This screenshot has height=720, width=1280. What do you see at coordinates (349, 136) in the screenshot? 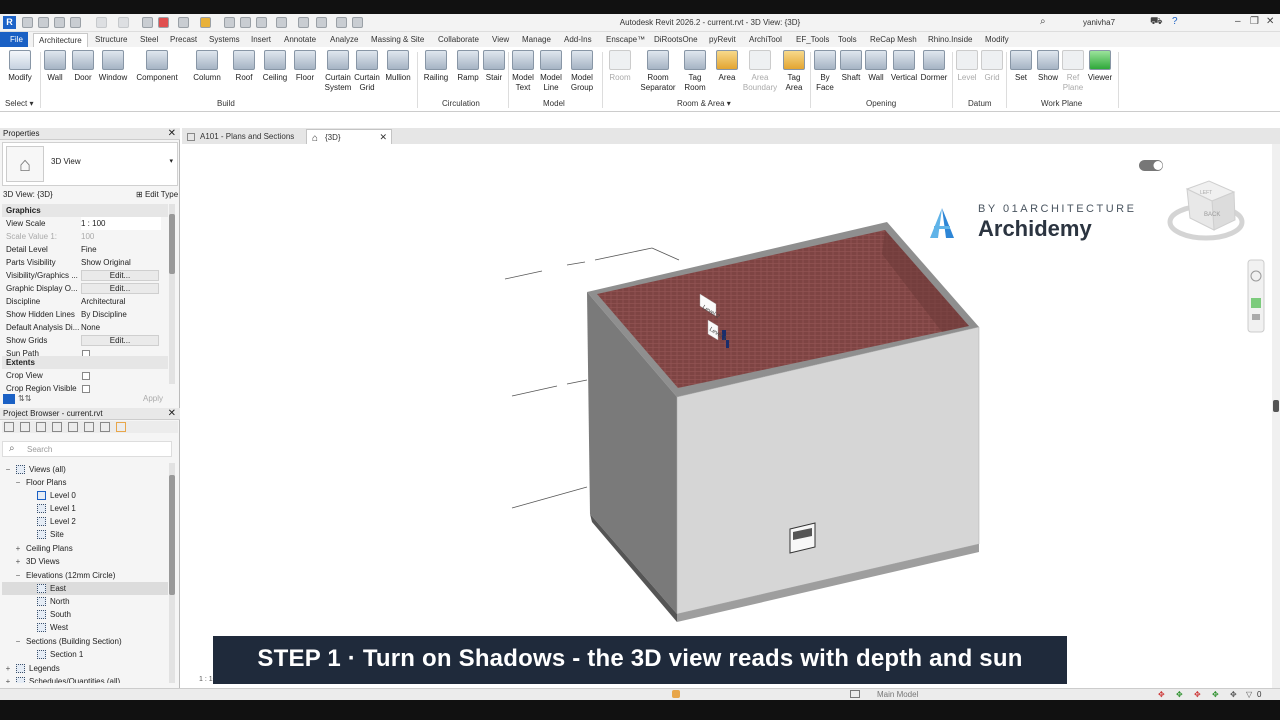
I see `view-tab-3d: ⌂ {3D} ✕` at bounding box center [349, 136].